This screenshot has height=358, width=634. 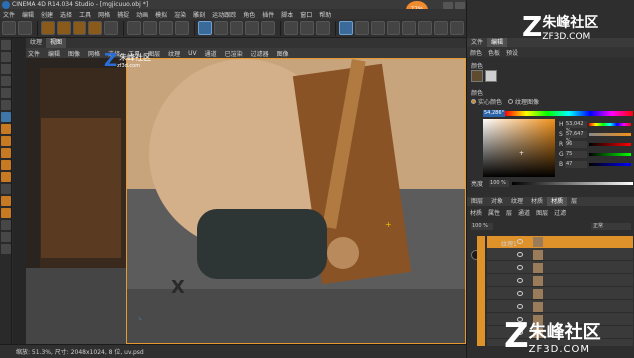 What do you see at coordinates (345, 28) in the screenshot?
I see `cube-icon` at bounding box center [345, 28].